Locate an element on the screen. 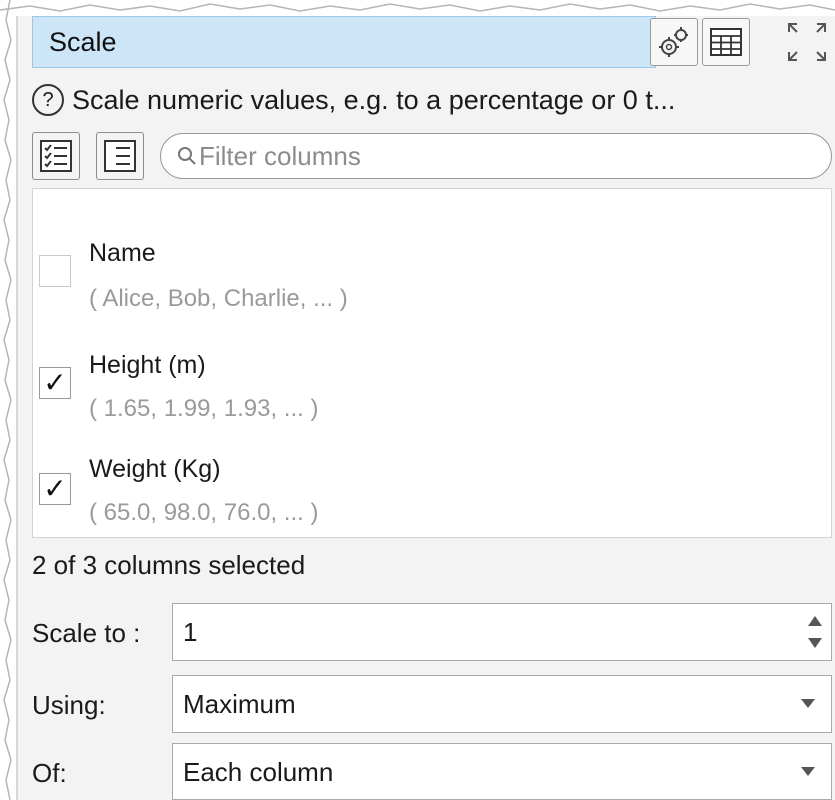 The image size is (835, 800). table-view-button is located at coordinates (726, 42).